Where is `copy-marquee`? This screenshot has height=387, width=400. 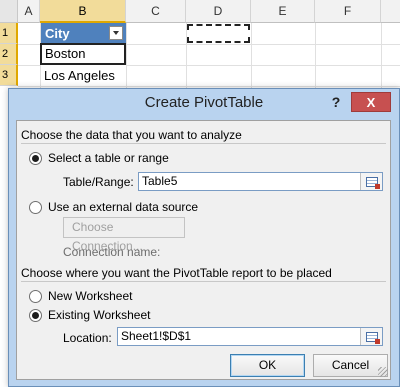
copy-marquee is located at coordinates (218, 33).